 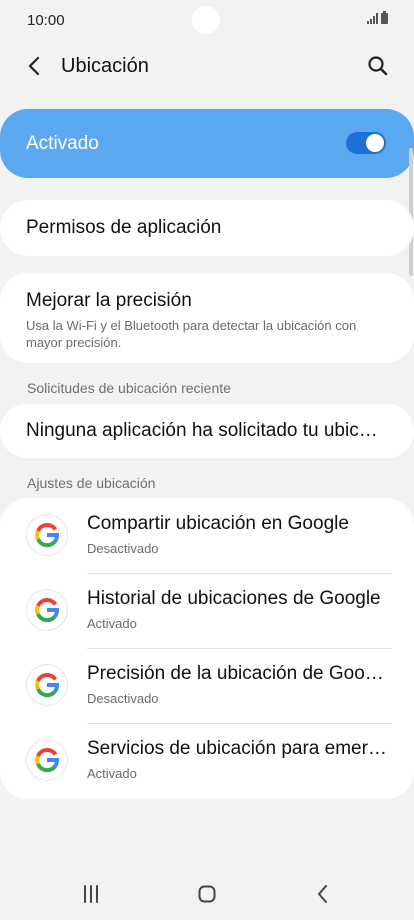 I want to click on page-title: Ubicación, so click(x=105, y=66).